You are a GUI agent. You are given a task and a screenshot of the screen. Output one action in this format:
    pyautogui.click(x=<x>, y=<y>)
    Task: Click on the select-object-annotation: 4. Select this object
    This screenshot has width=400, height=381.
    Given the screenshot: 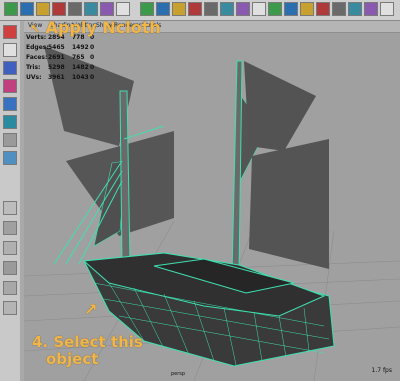 What is the action you would take?
    pyautogui.click(x=87, y=351)
    